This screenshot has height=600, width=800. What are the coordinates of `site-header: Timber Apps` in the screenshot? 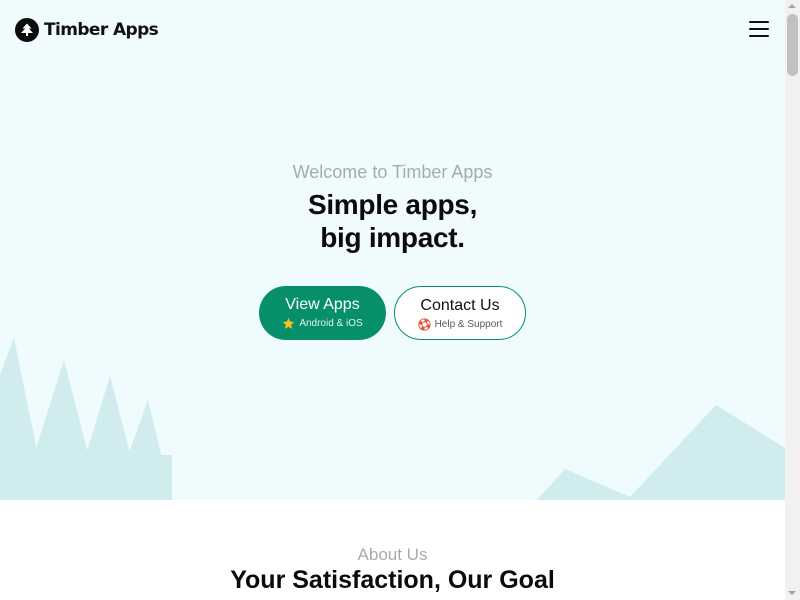 It's located at (392, 30).